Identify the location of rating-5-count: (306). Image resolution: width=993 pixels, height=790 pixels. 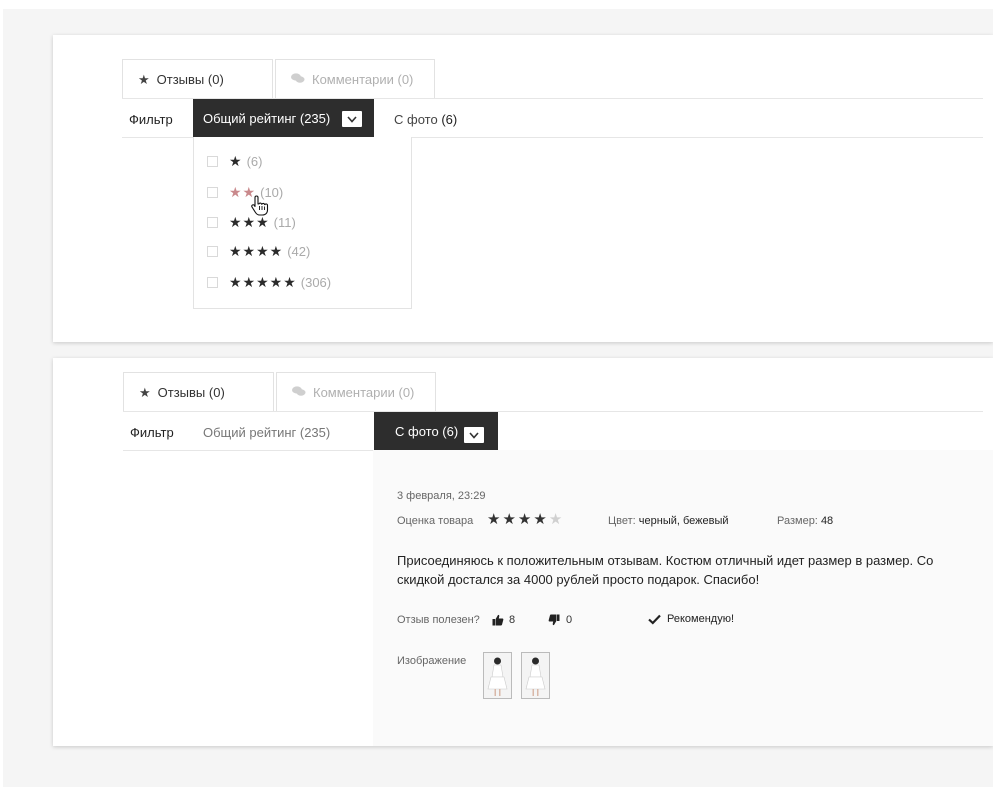
(316, 282).